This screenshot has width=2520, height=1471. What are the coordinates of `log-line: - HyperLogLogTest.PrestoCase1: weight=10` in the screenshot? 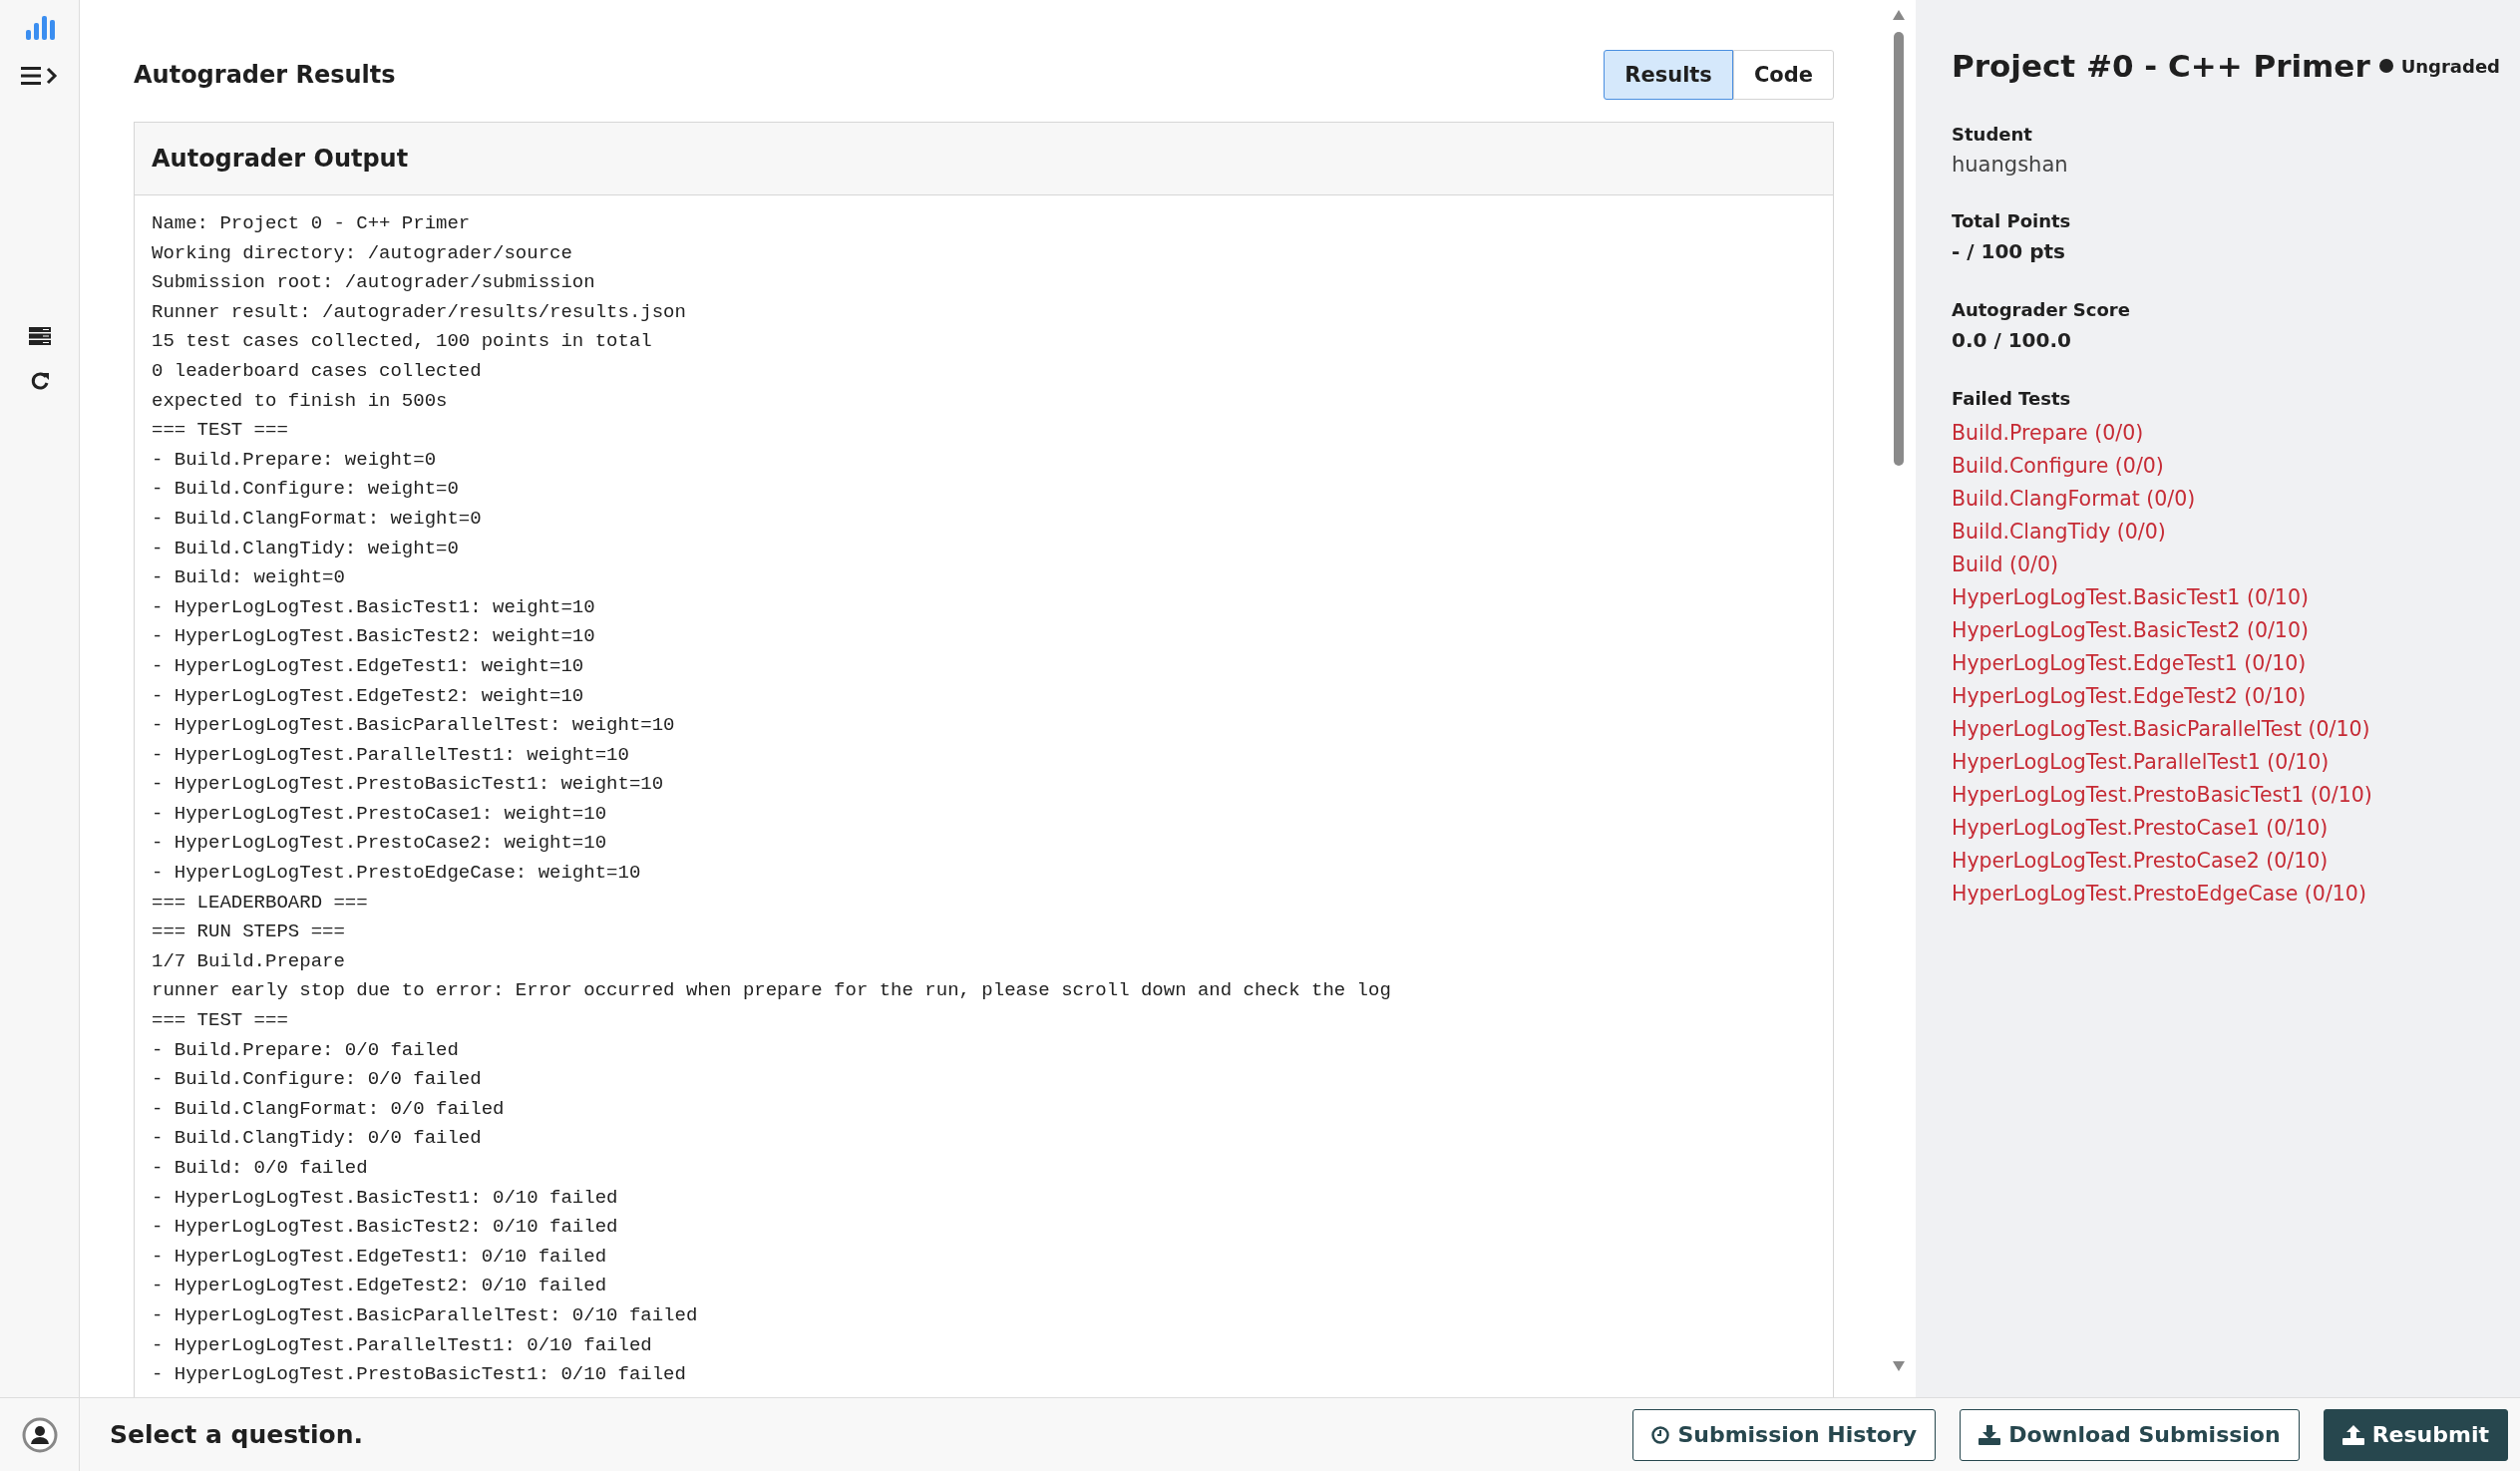 It's located at (380, 814).